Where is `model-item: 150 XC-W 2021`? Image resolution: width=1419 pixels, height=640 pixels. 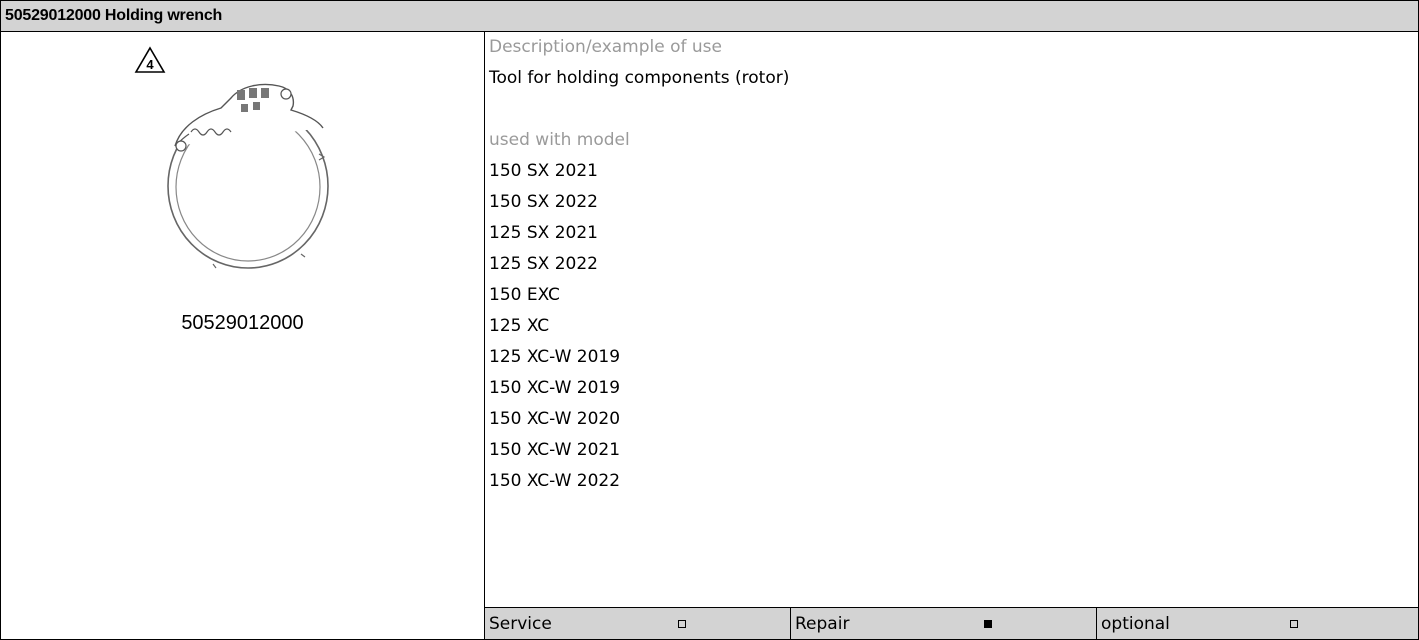
model-item: 150 XC-W 2021 is located at coordinates (555, 450).